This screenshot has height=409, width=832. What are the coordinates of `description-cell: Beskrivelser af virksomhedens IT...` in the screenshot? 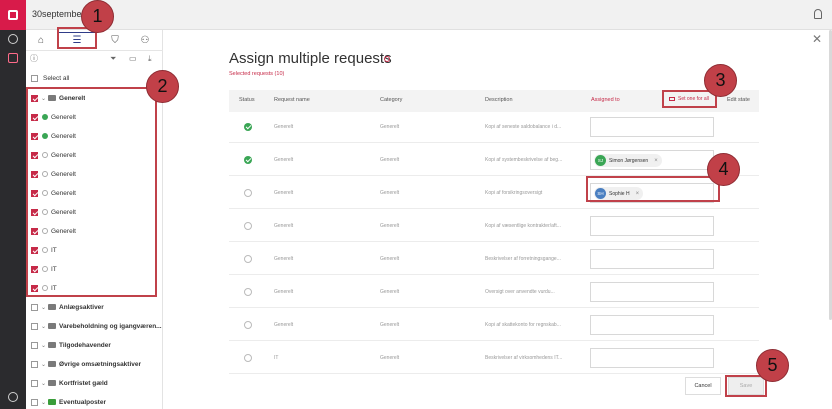 It's located at (524, 358).